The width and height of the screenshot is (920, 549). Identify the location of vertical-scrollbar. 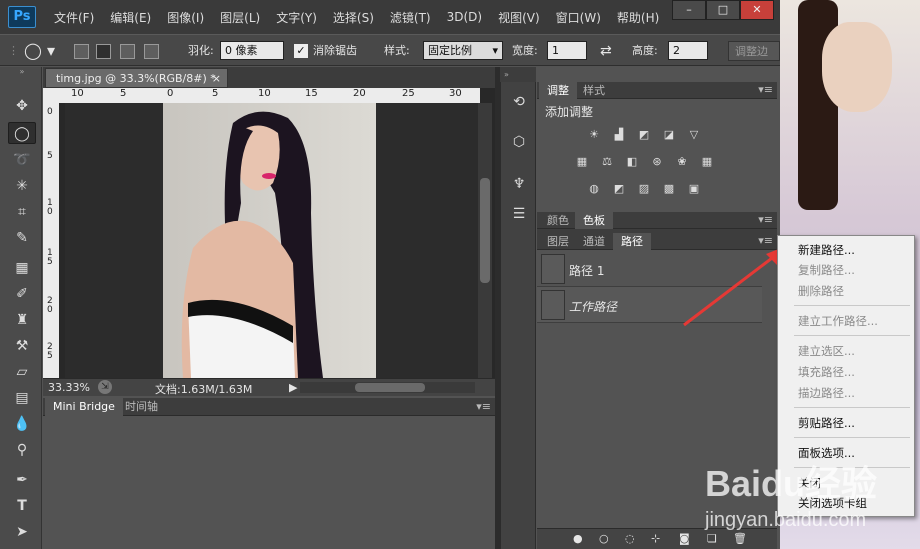
(485, 240).